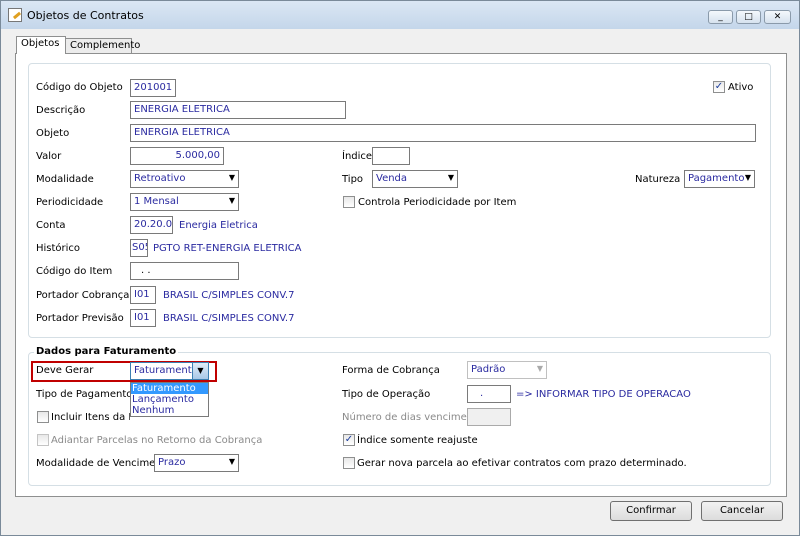  What do you see at coordinates (391, 156) in the screenshot?
I see `indice-field` at bounding box center [391, 156].